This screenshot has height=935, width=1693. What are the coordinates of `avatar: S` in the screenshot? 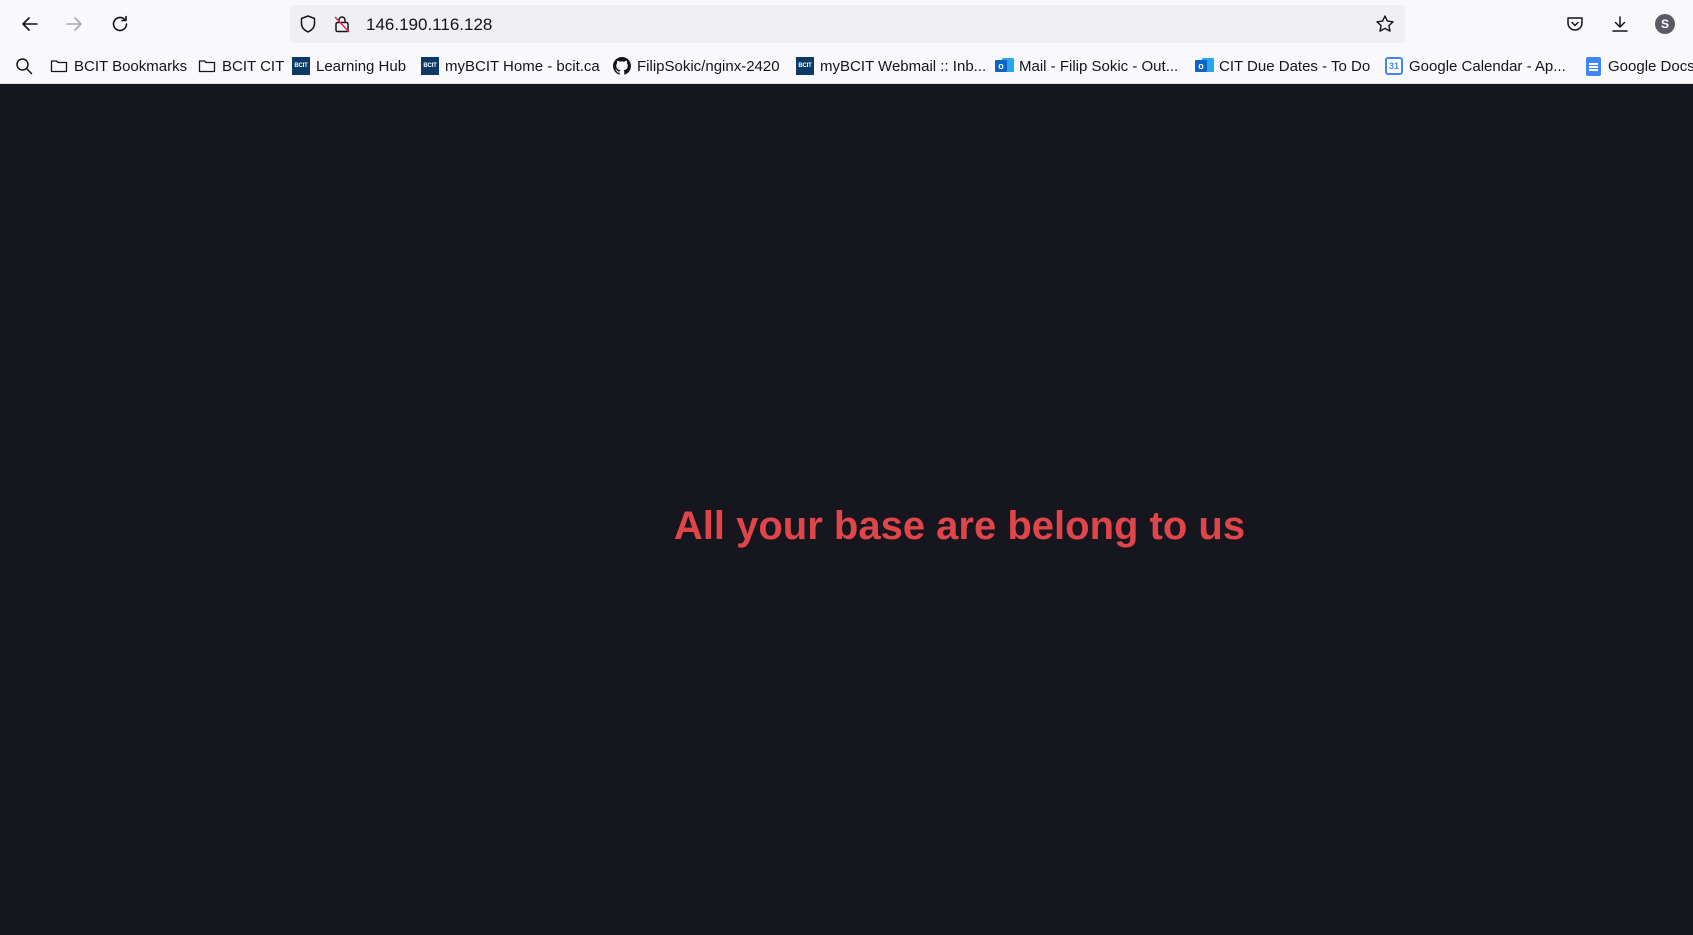 It's located at (1665, 24).